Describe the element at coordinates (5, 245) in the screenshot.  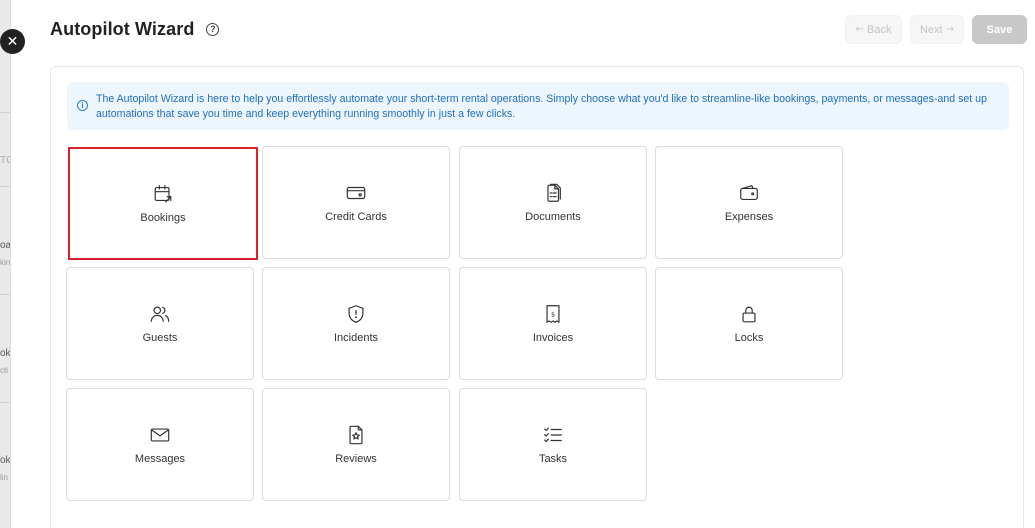
I see `bg-text: oa` at that location.